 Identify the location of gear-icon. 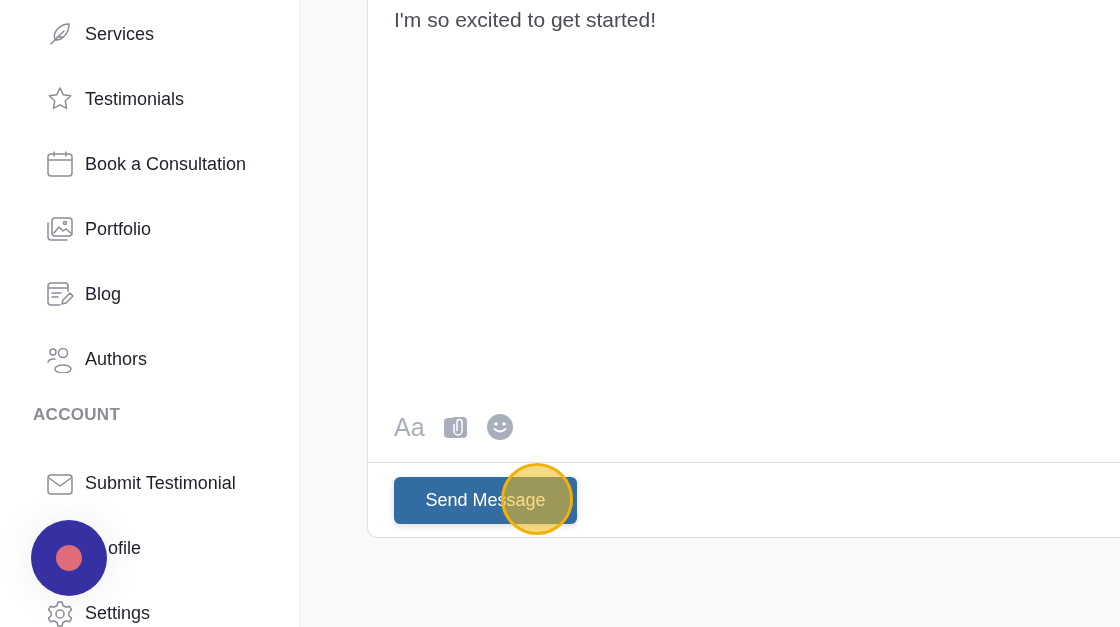
(60, 613).